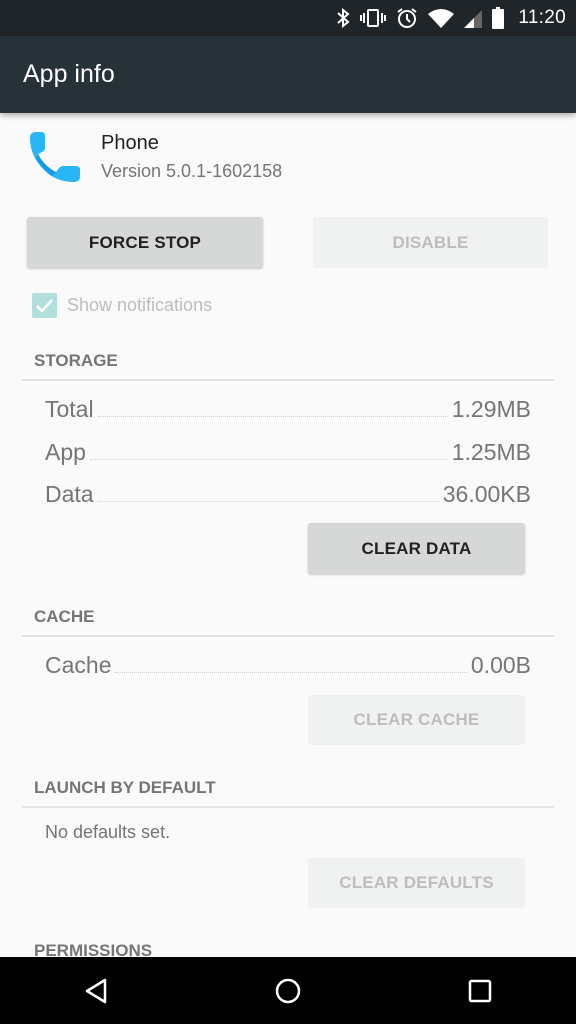  I want to click on vibrate-icon, so click(373, 18).